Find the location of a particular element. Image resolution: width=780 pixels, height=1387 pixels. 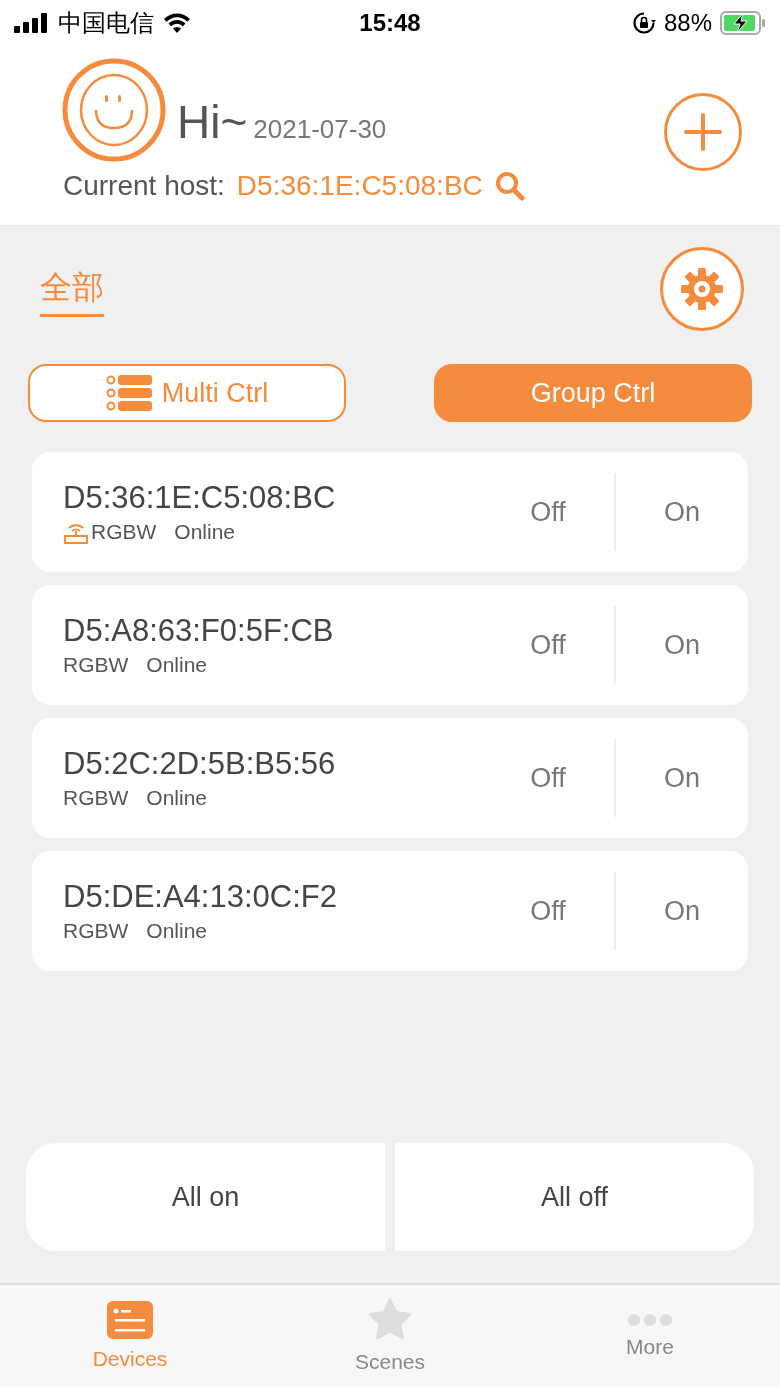

device-address: D5:36:1E:C5:08:BC is located at coordinates (200, 498).